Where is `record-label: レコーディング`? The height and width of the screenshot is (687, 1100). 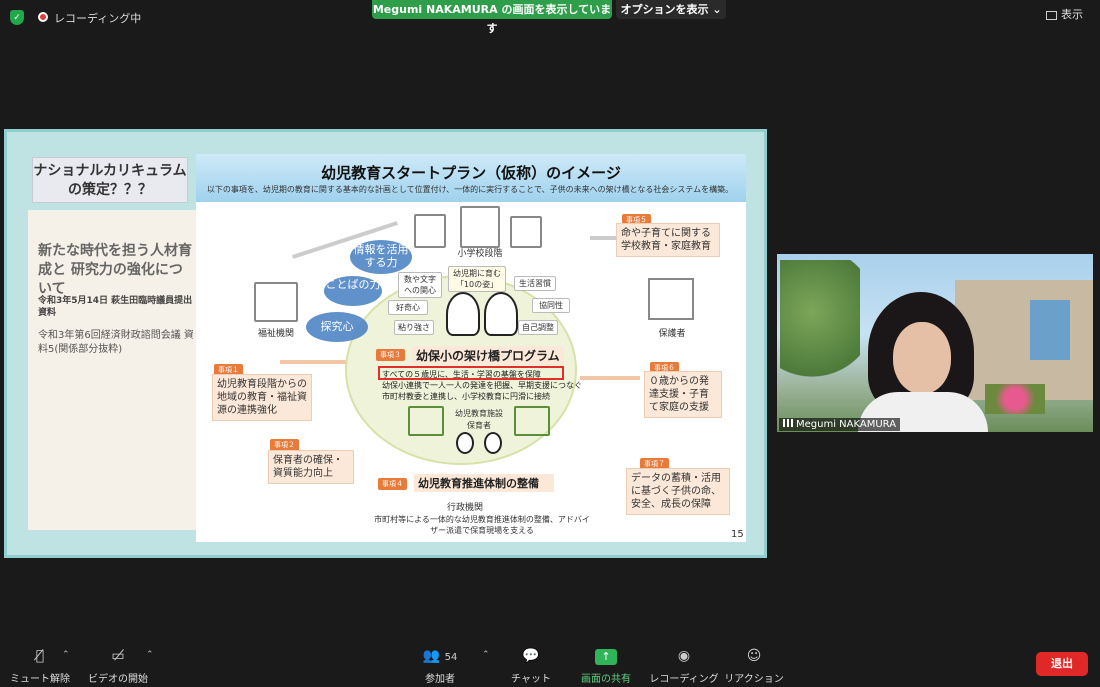
record-label: レコーディング is located at coordinates (684, 679).